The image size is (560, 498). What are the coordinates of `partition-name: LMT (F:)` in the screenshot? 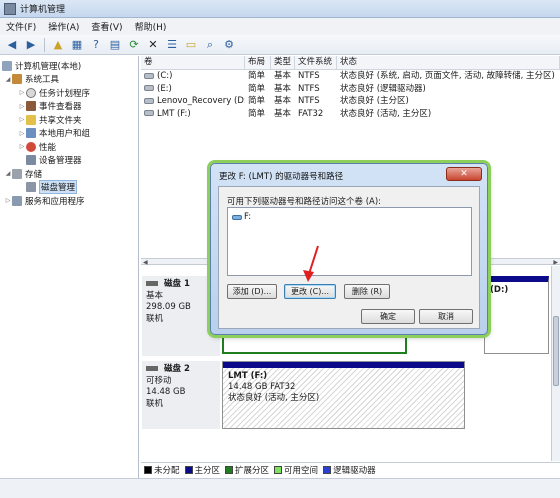 It's located at (248, 376).